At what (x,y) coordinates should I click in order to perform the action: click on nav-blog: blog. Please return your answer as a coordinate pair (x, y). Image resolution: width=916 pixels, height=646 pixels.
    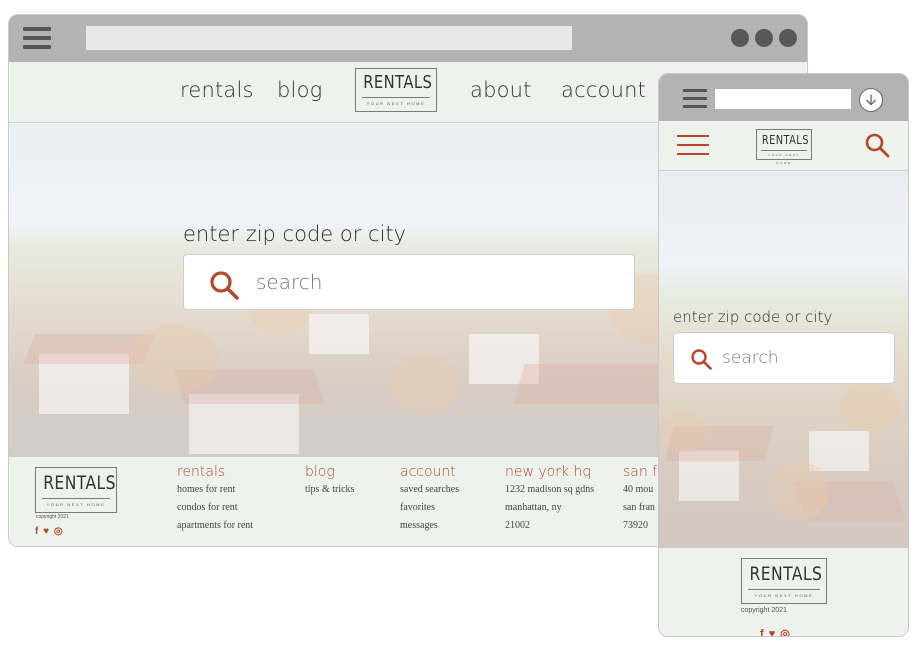
    Looking at the image, I should click on (299, 90).